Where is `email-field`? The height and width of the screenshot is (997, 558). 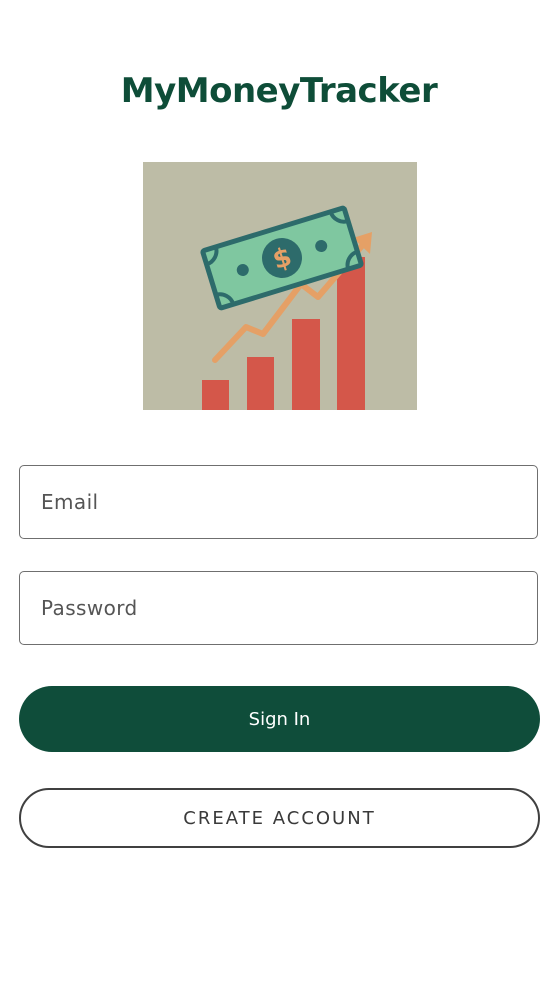 email-field is located at coordinates (278, 502).